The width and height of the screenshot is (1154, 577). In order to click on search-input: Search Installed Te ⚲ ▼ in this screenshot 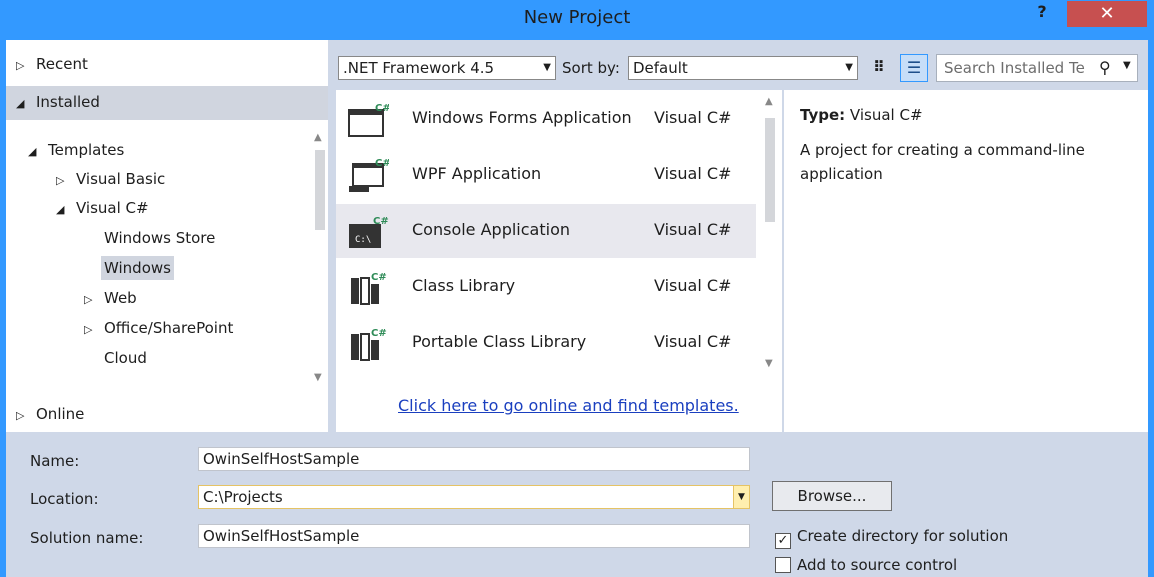, I will do `click(1037, 68)`.